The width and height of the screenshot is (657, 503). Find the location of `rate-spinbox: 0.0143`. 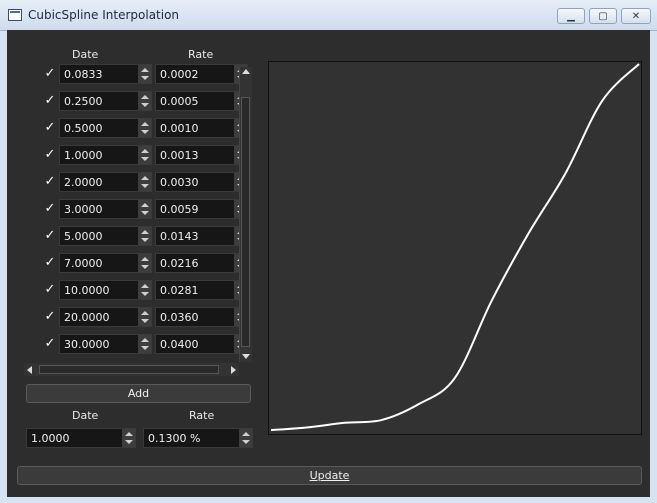

rate-spinbox: 0.0143 is located at coordinates (201, 236).